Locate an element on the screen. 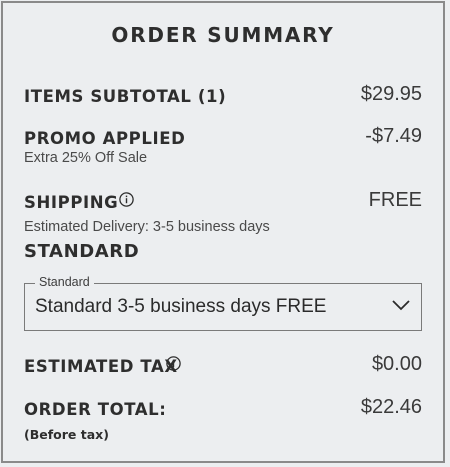 Image resolution: width=450 pixels, height=467 pixels. order-total-label: ORDER TOTAL: is located at coordinates (95, 409).